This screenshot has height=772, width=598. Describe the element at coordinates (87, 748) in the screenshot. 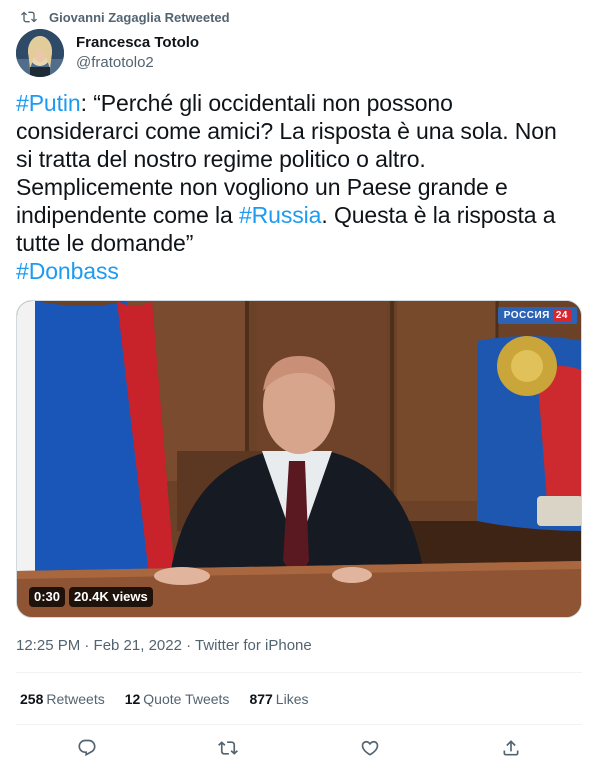

I see `reply-icon` at that location.